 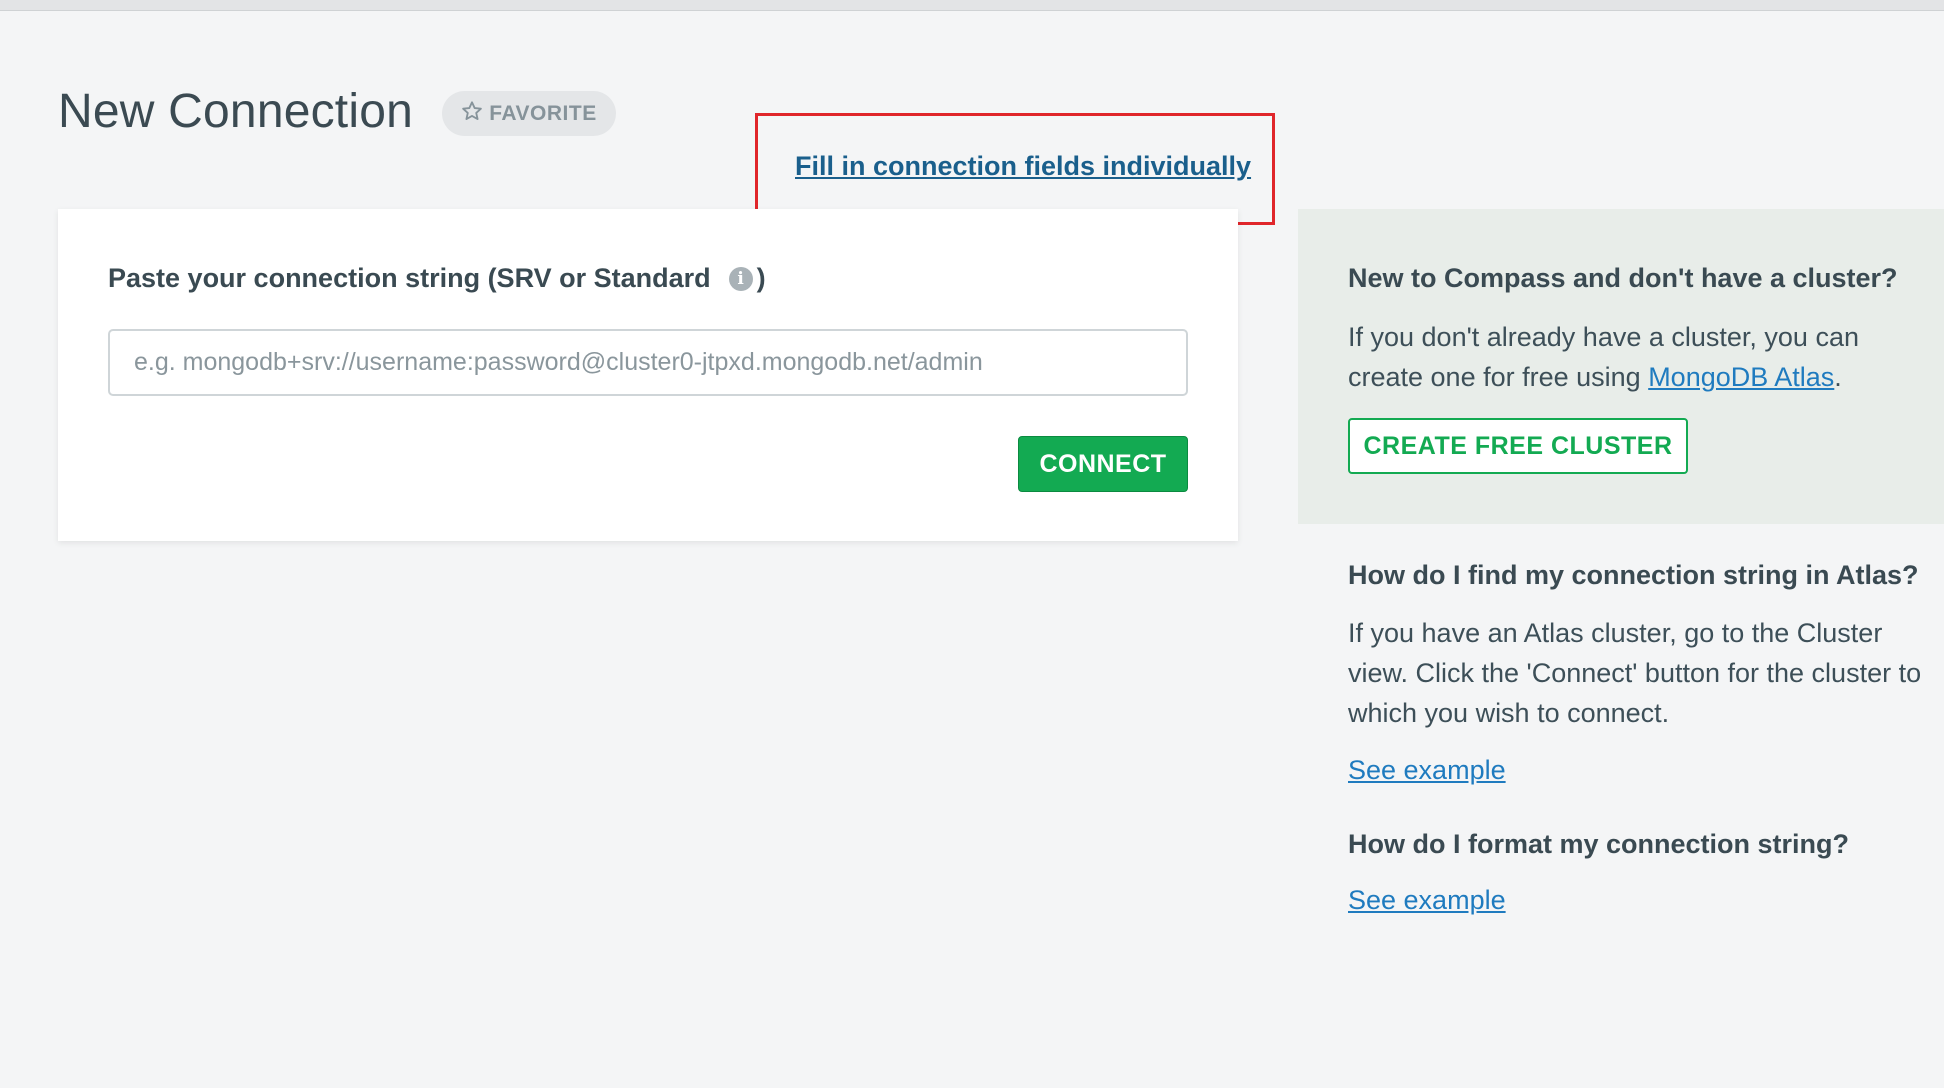 What do you see at coordinates (1023, 166) in the screenshot?
I see `fill-in-fields-link: Fill in connection fields individually` at bounding box center [1023, 166].